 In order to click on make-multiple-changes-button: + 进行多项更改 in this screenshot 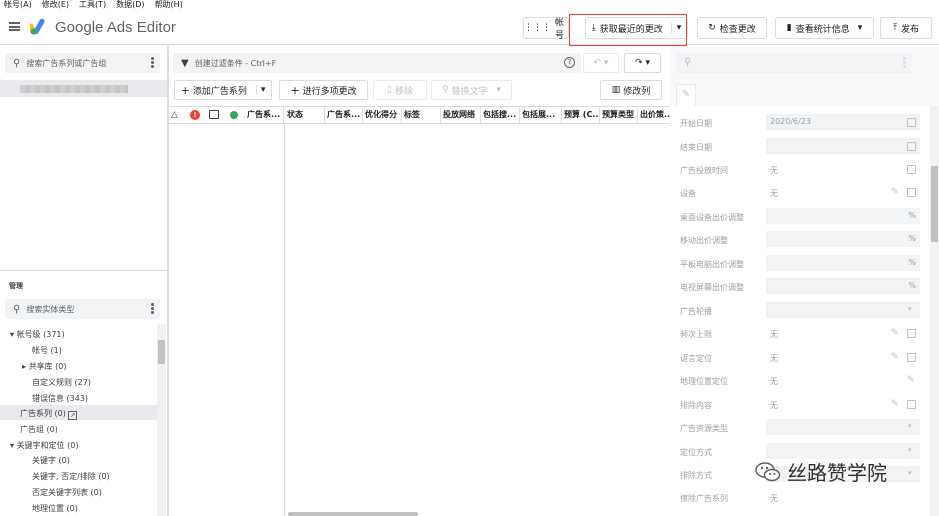, I will do `click(323, 90)`.